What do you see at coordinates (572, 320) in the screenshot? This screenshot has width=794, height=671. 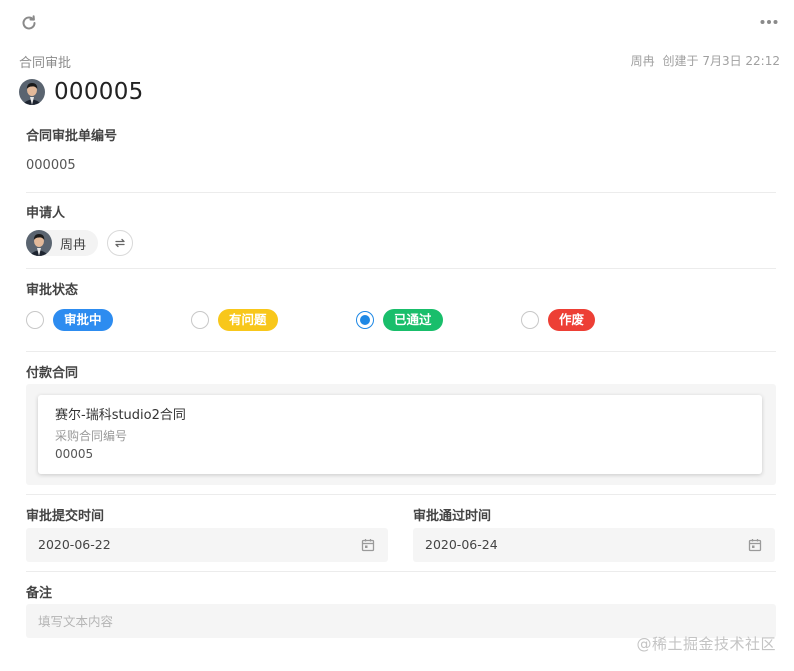 I see `status-pill: 作废` at bounding box center [572, 320].